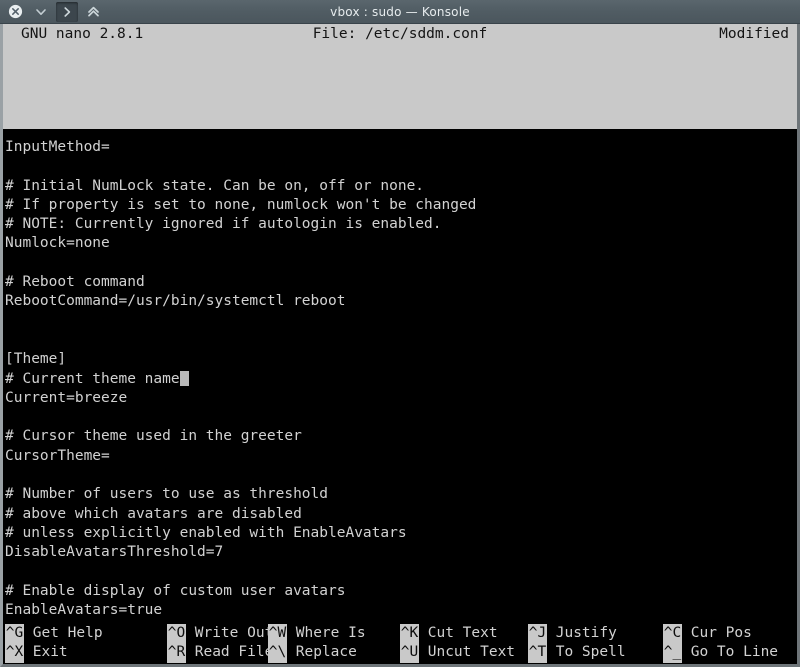 This screenshot has height=667, width=800. Describe the element at coordinates (322, 652) in the screenshot. I see `shortcut-label: Replace` at that location.